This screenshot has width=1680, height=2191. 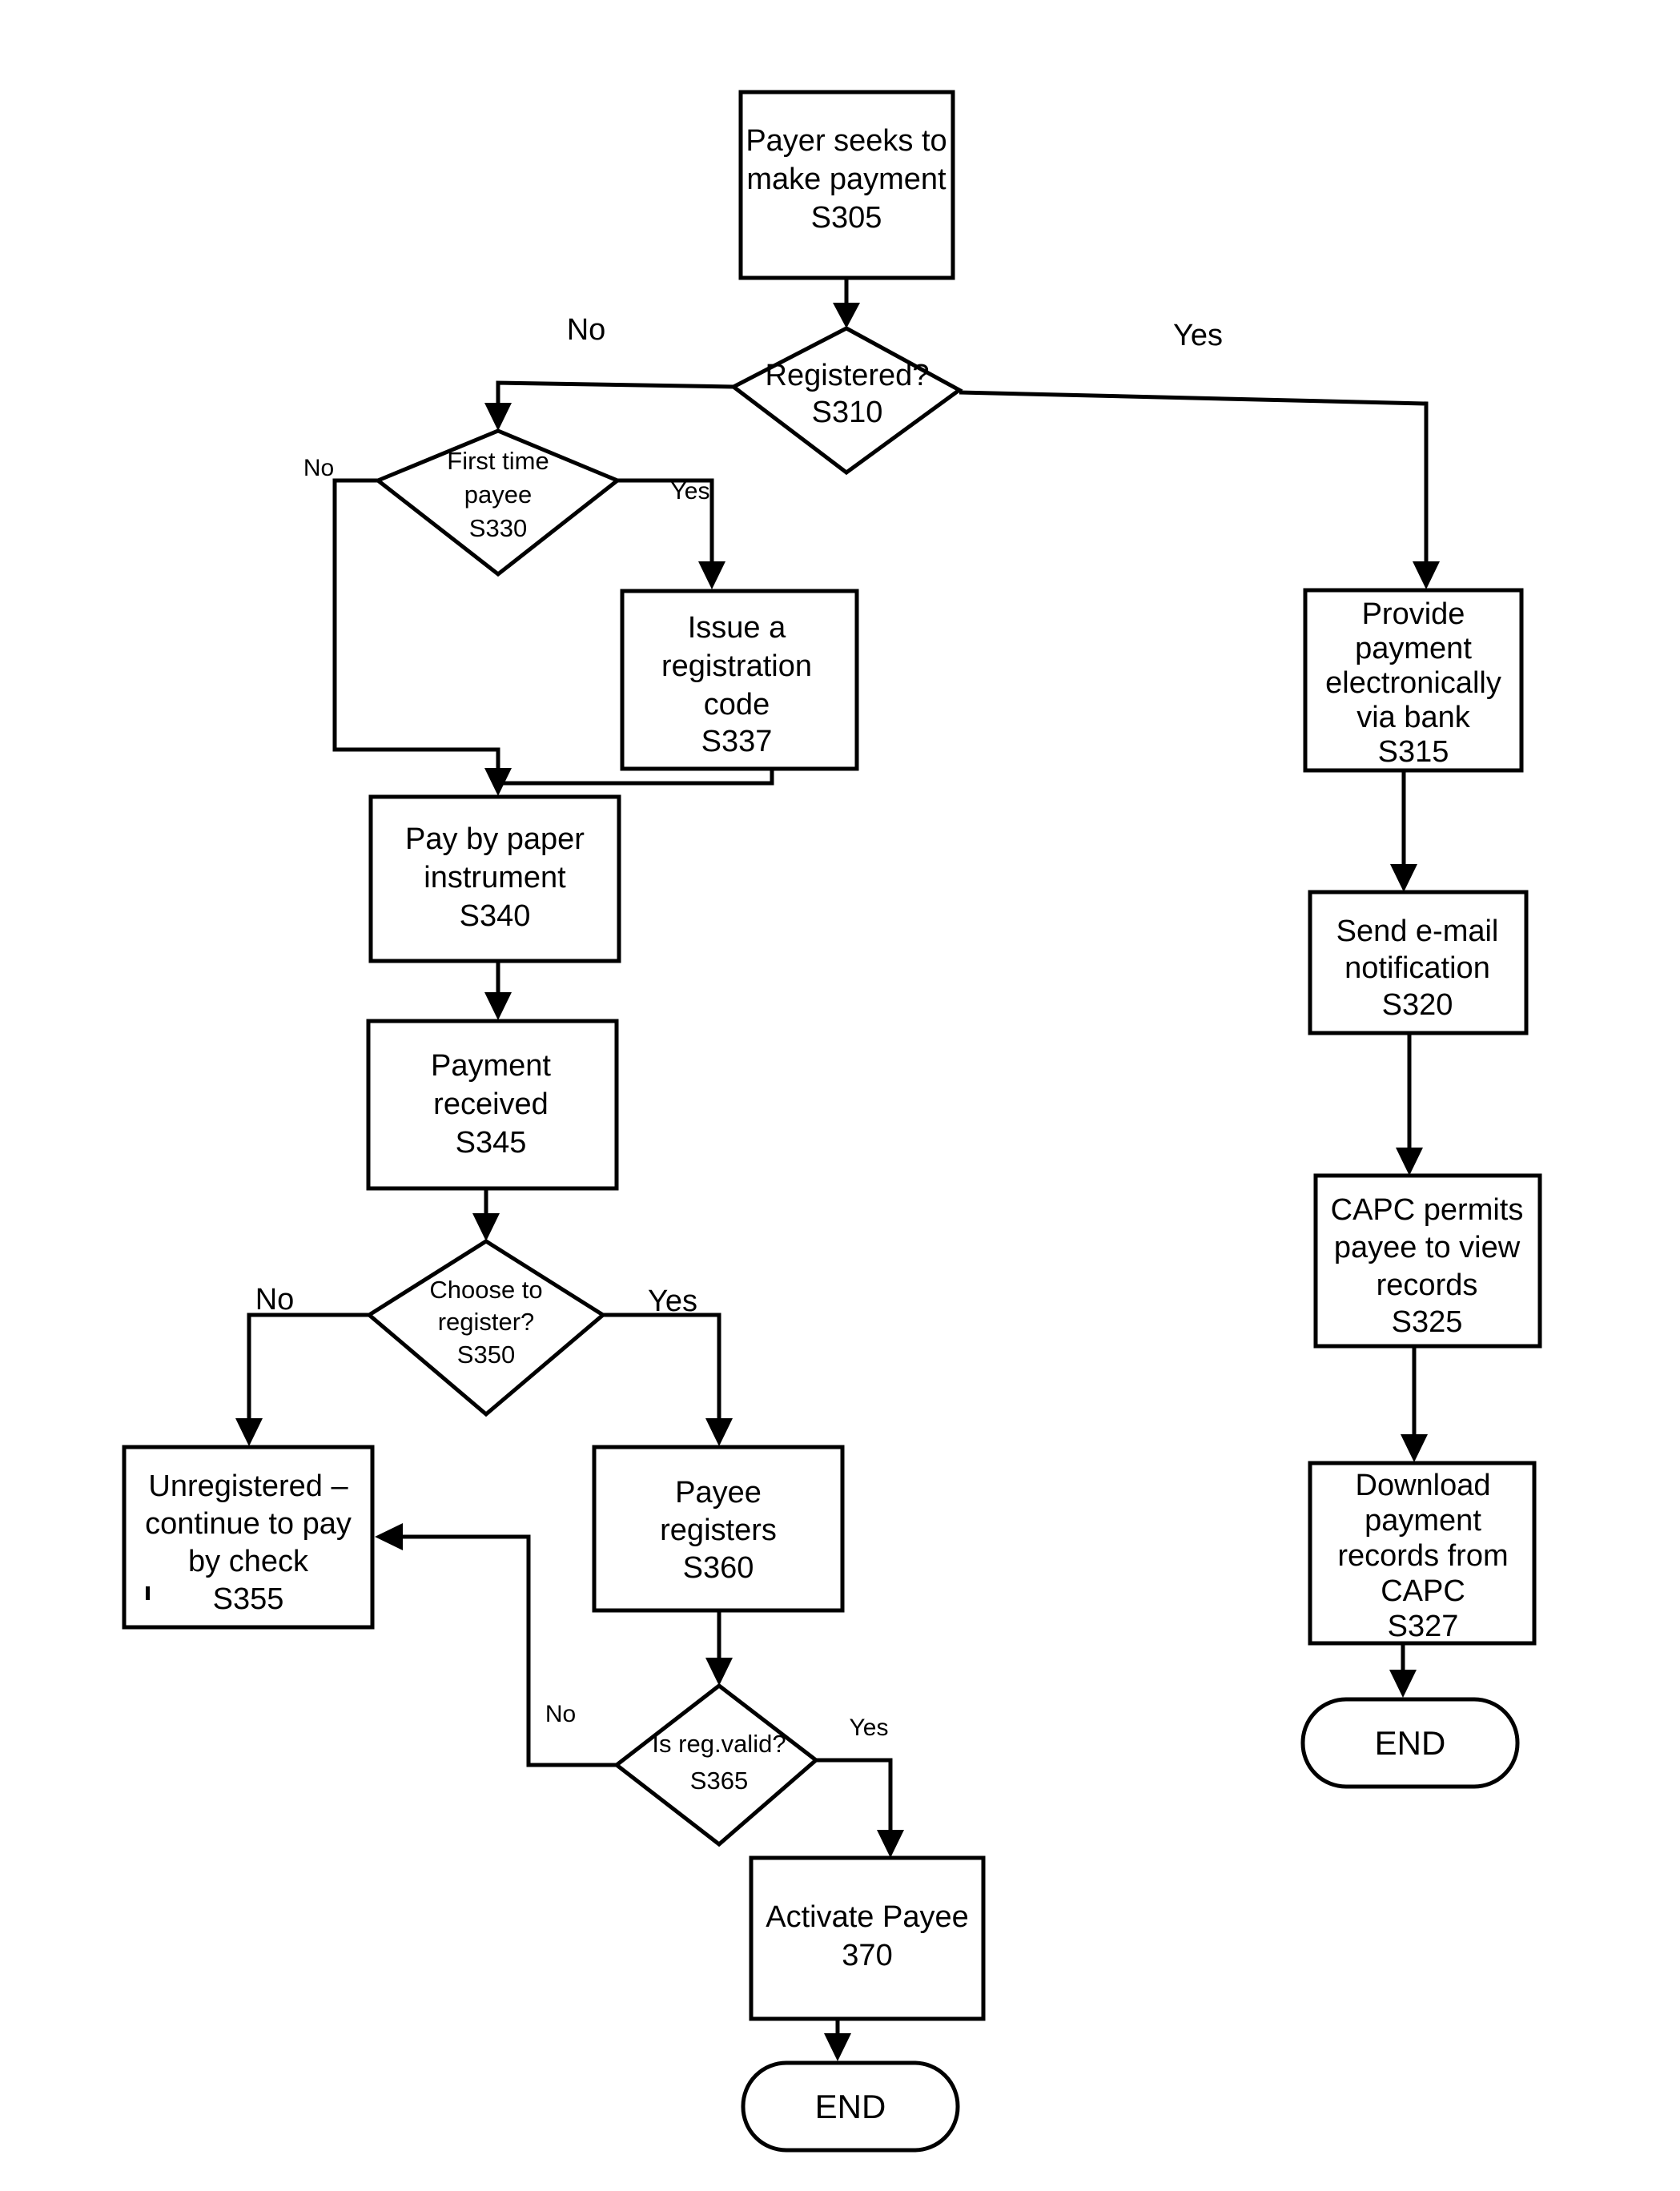 I want to click on node-370: Activate Payee 370, so click(x=867, y=1938).